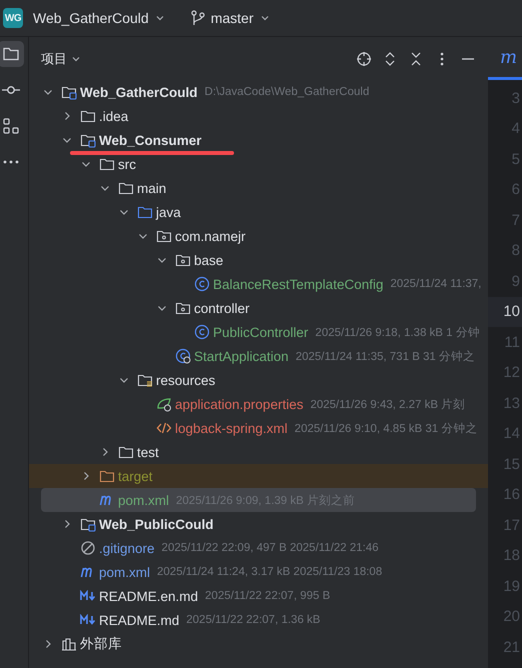  Describe the element at coordinates (258, 140) in the screenshot. I see `tree-row: Web_Consumer` at that location.